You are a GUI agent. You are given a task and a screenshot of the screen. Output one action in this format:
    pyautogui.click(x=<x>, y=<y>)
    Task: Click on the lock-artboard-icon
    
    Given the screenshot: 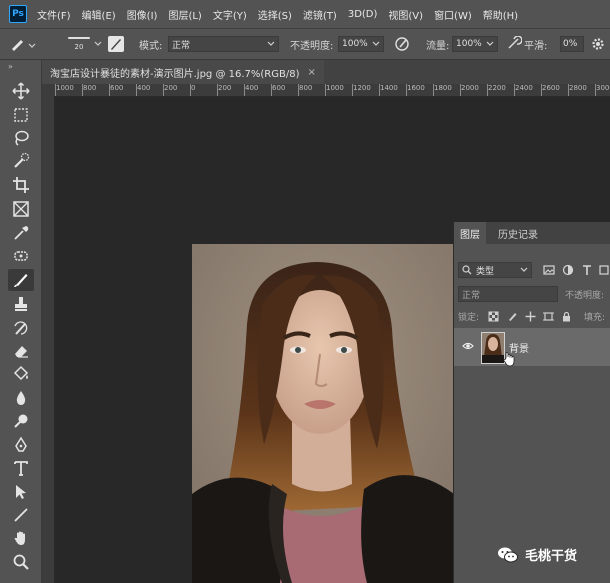 What is the action you would take?
    pyautogui.click(x=548, y=316)
    